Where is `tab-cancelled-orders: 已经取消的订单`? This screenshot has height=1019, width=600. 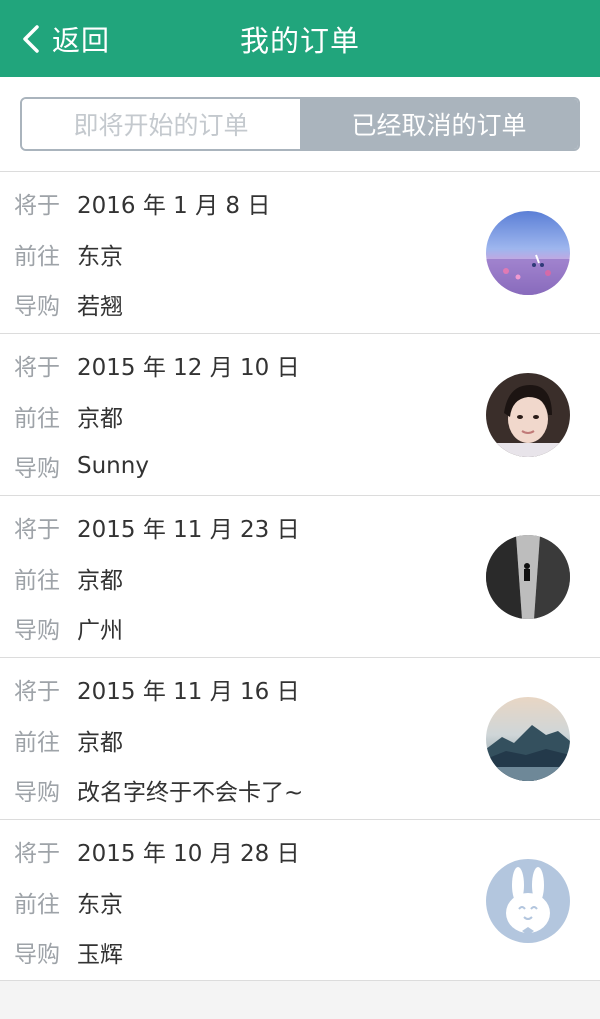
tab-cancelled-orders: 已经取消的订单 is located at coordinates (439, 124).